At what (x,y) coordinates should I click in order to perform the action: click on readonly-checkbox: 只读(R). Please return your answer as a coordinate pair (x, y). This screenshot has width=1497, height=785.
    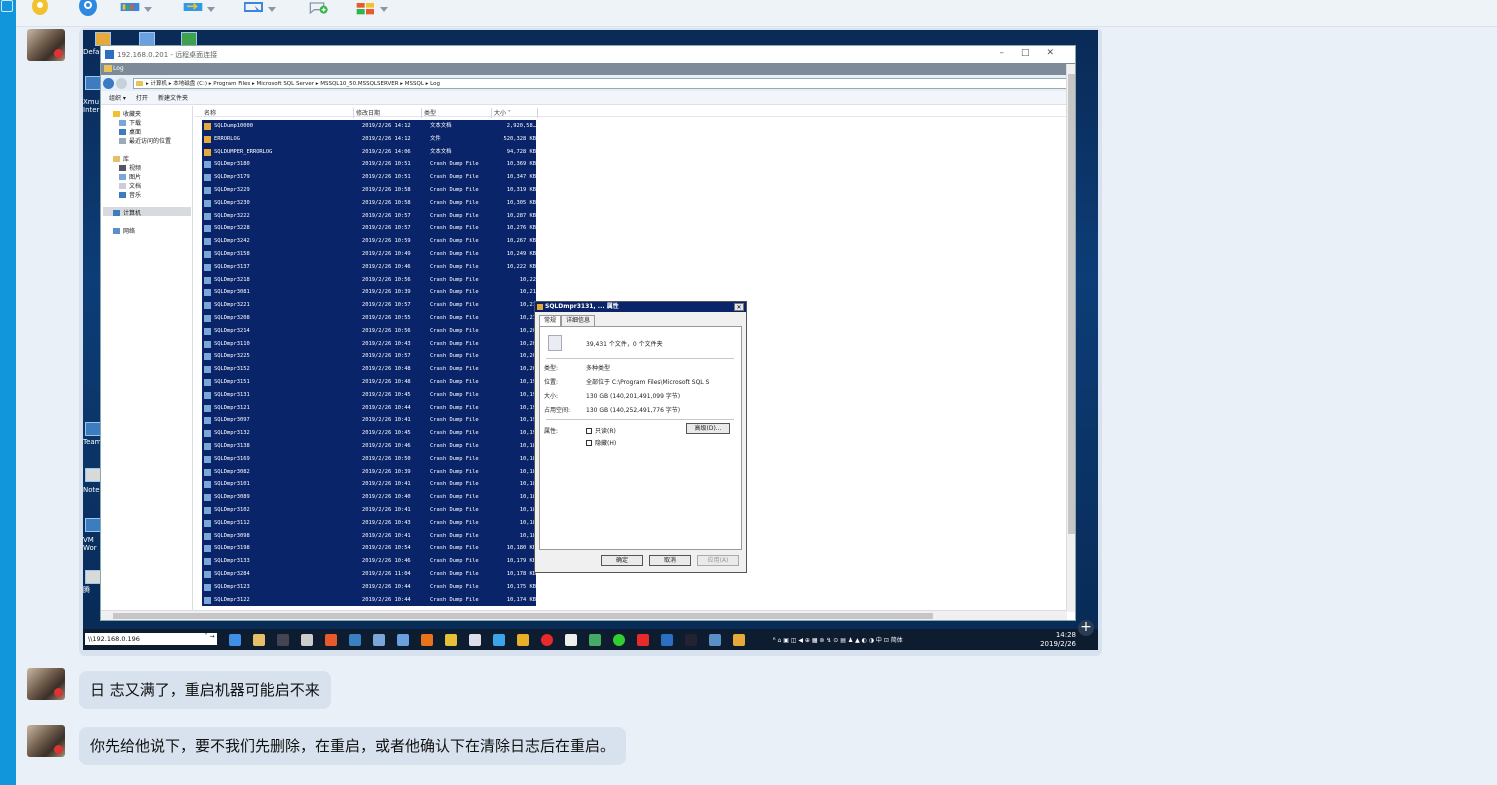
    Looking at the image, I should click on (601, 430).